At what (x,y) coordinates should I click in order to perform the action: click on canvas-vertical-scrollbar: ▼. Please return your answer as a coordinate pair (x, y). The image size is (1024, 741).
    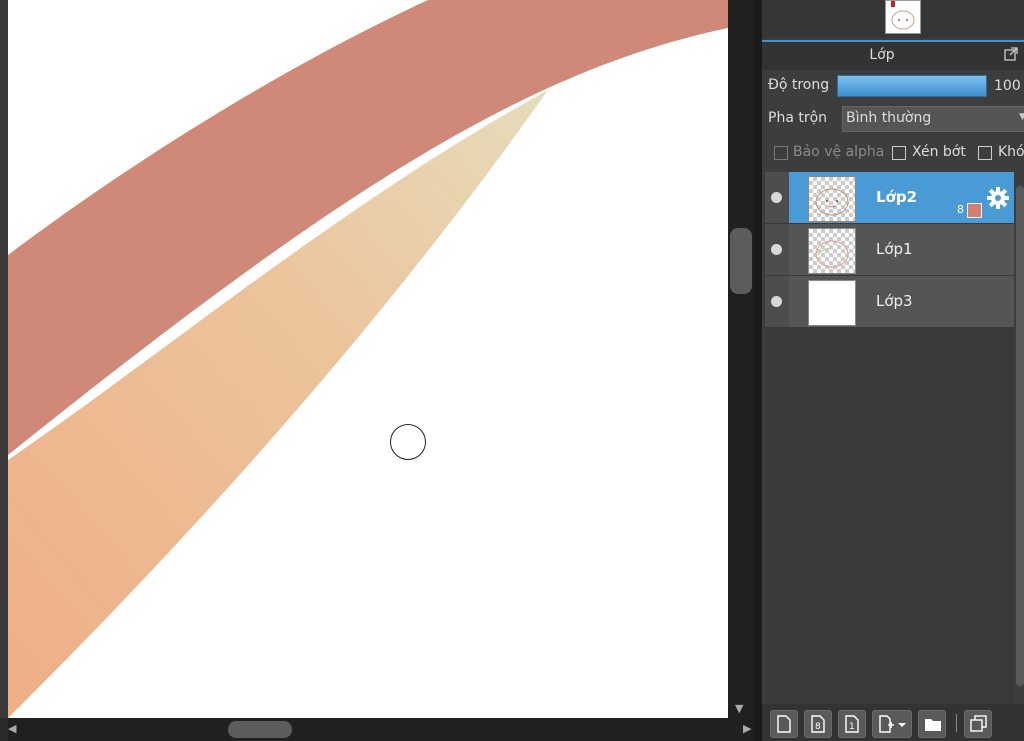
    Looking at the image, I should click on (741, 359).